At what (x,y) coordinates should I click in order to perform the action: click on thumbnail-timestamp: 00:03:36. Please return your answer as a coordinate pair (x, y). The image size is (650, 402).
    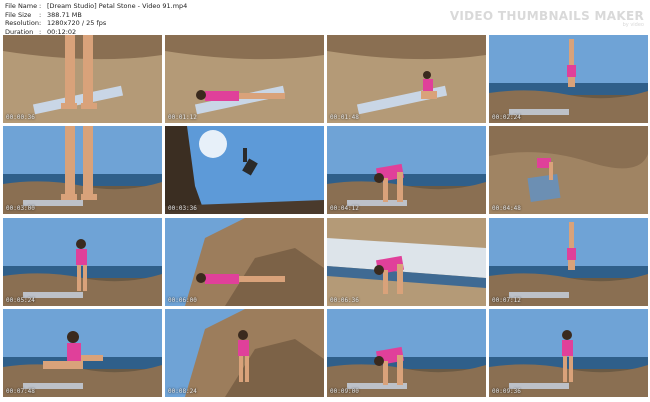
    Looking at the image, I should click on (182, 208).